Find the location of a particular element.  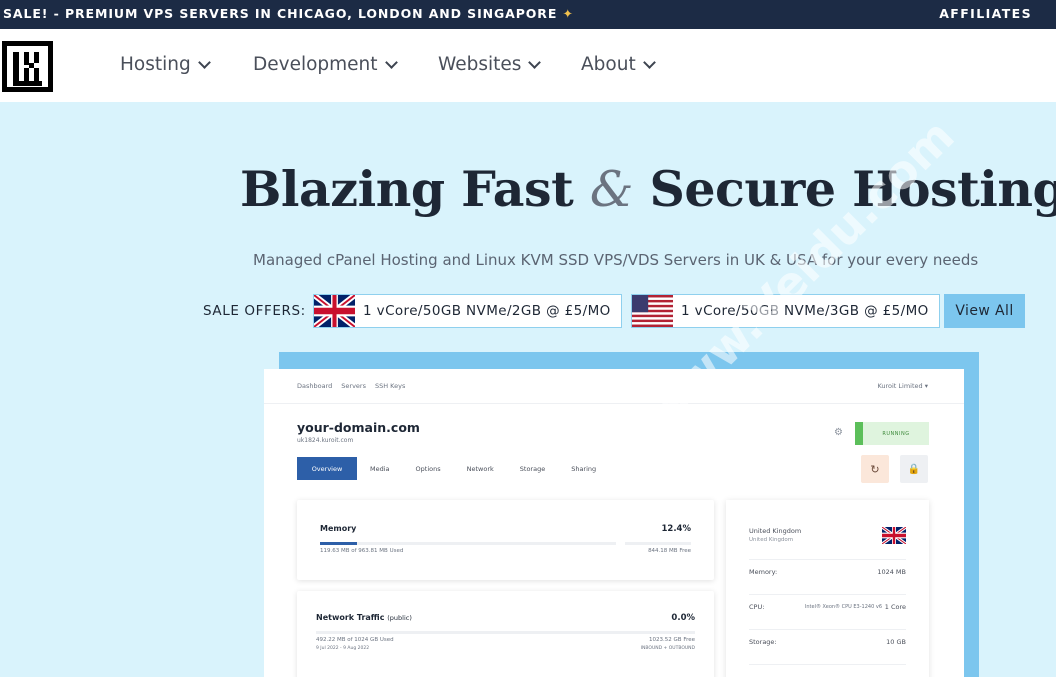

network-period: 9 Jul 2022 - 9 Aug 2022 is located at coordinates (343, 648).